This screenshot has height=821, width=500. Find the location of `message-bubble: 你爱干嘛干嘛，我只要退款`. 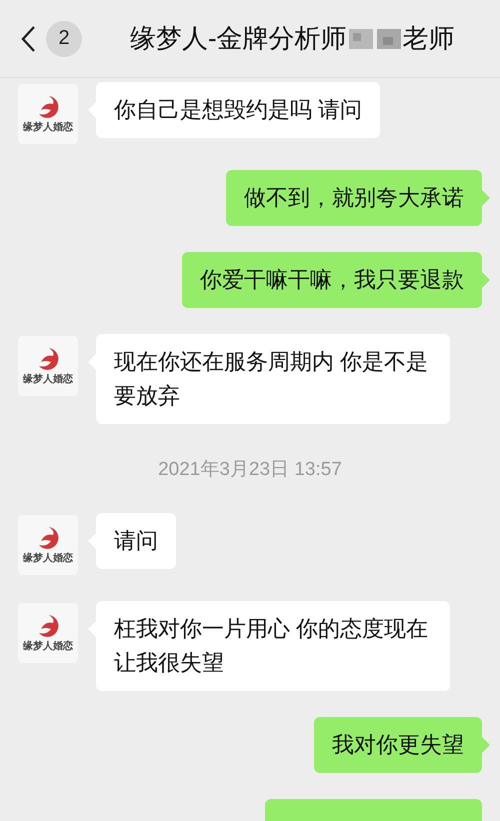

message-bubble: 你爱干嘛干嘛，我只要退款 is located at coordinates (332, 280).